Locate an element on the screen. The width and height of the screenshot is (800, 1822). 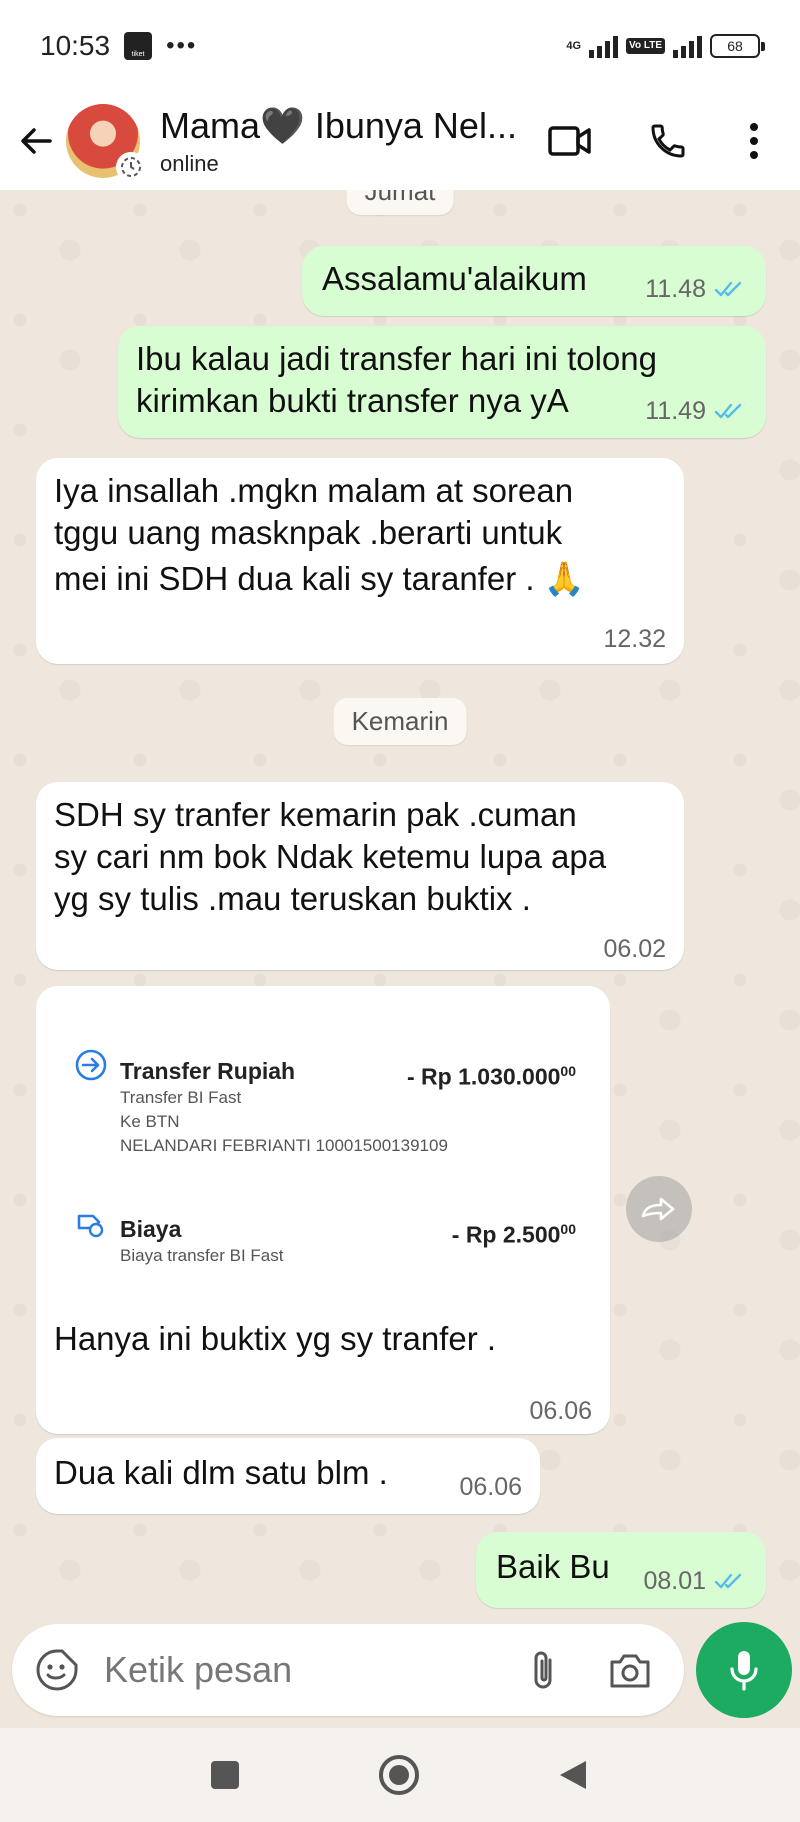
receipt-item-amount: - Rp 1.030.00000 is located at coordinates (491, 1074).